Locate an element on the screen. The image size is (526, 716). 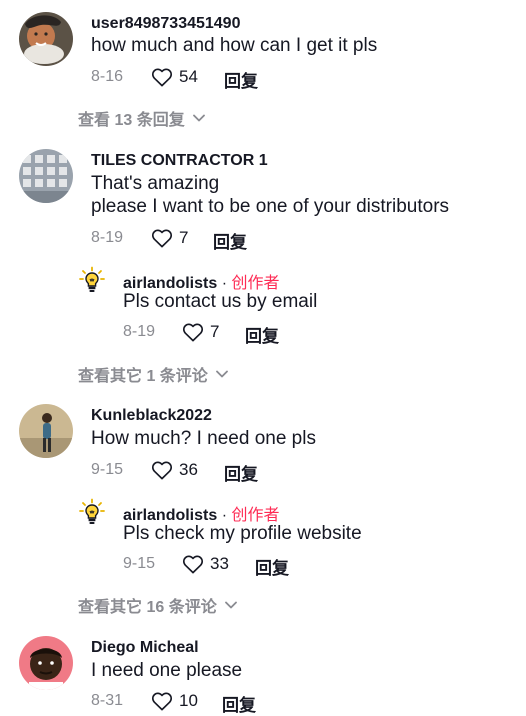
reply-text: Pls check my profile website is located at coordinates (242, 533).